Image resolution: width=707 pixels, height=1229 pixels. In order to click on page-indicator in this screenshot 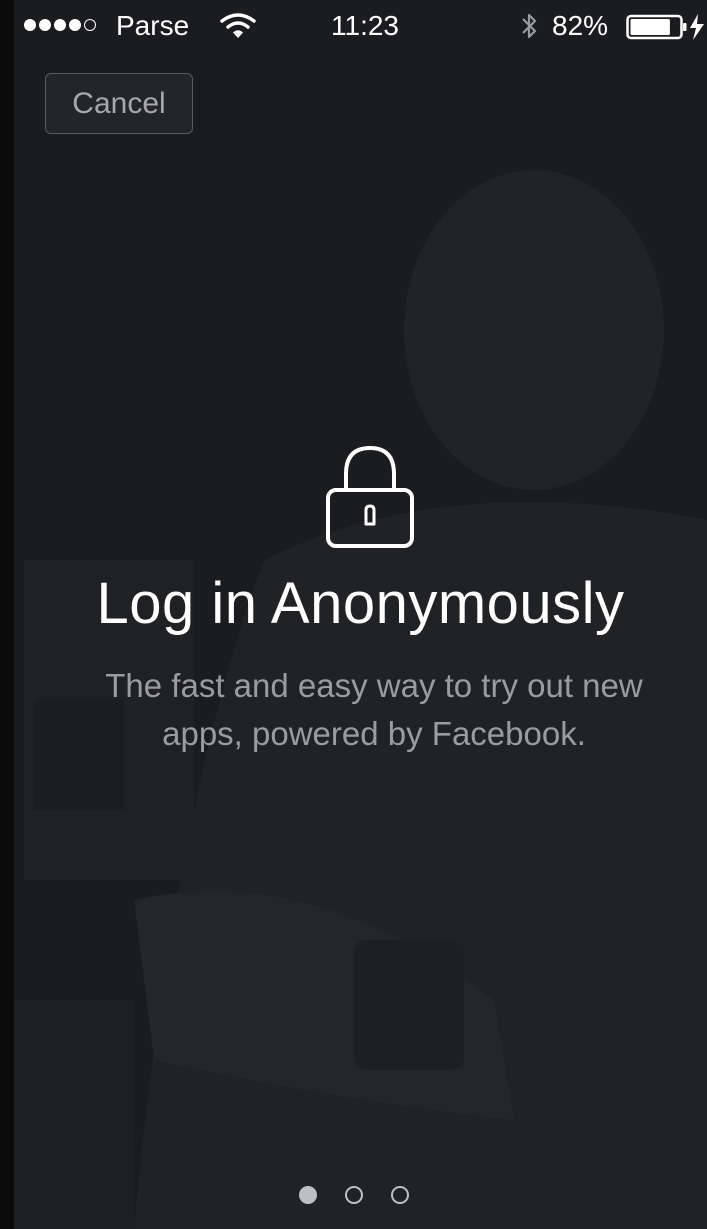, I will do `click(353, 1195)`.